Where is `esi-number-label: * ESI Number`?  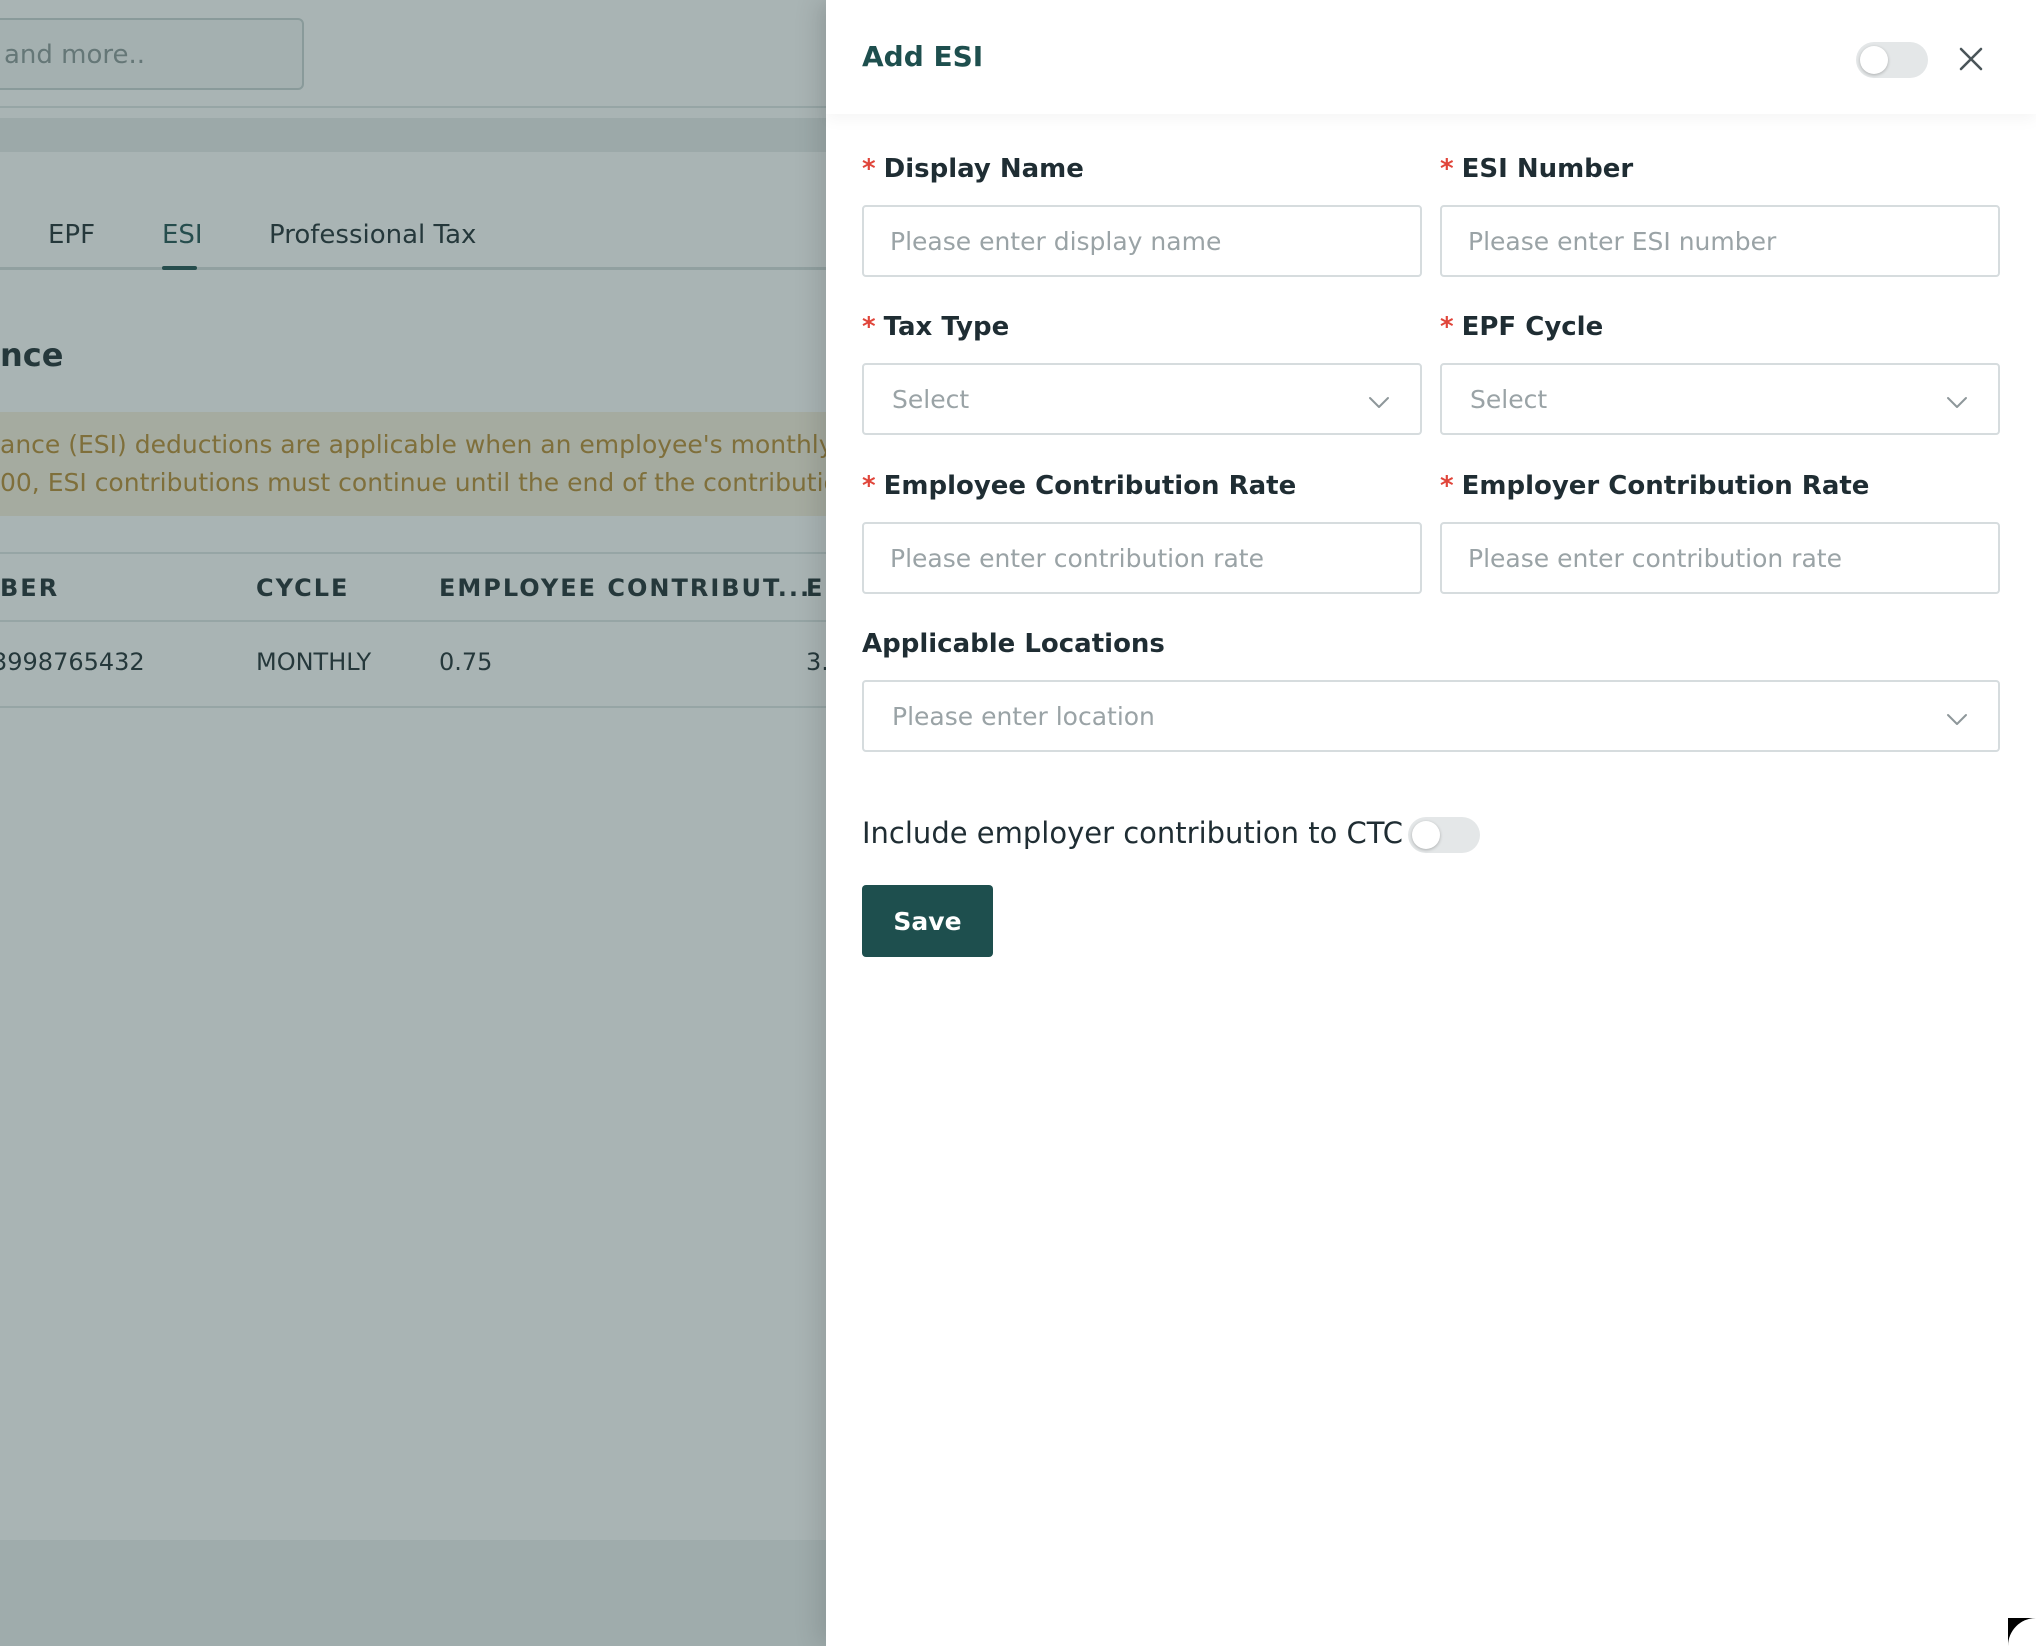 esi-number-label: * ESI Number is located at coordinates (1536, 169).